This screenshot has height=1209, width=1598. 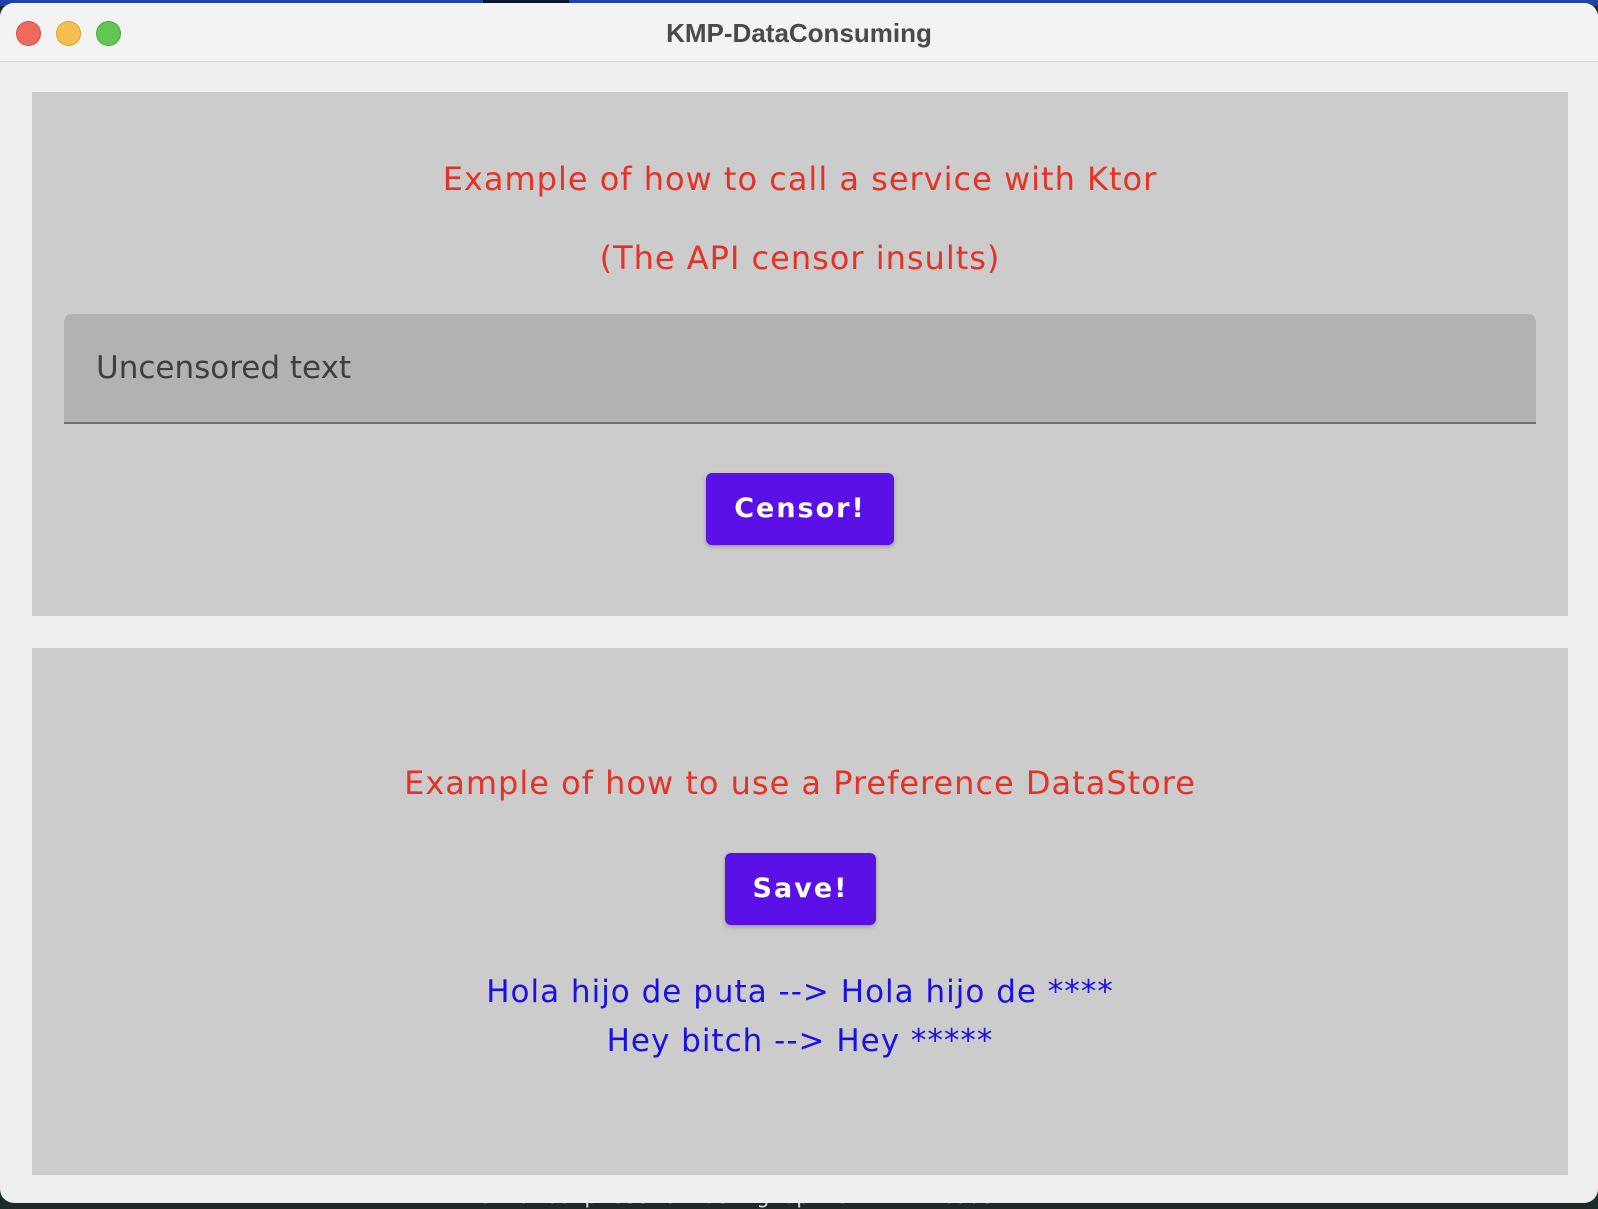 What do you see at coordinates (800, 509) in the screenshot?
I see `censor-button: Censor!` at bounding box center [800, 509].